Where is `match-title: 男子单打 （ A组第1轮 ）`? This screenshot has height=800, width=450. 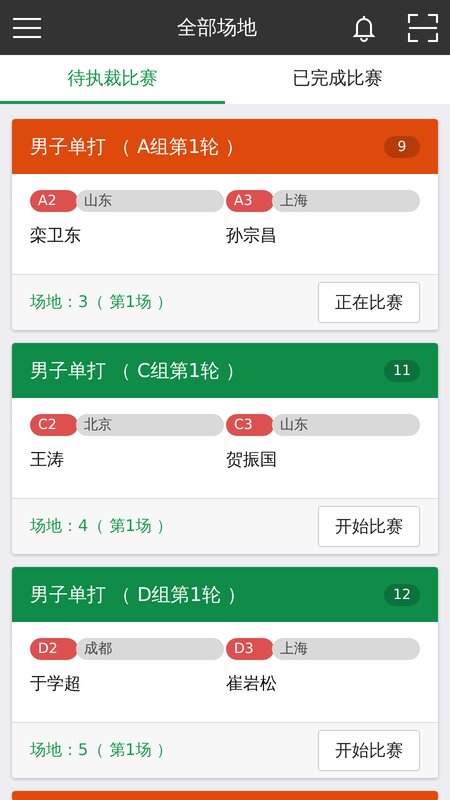 match-title: 男子单打 （ A组第1轮 ） is located at coordinates (138, 147).